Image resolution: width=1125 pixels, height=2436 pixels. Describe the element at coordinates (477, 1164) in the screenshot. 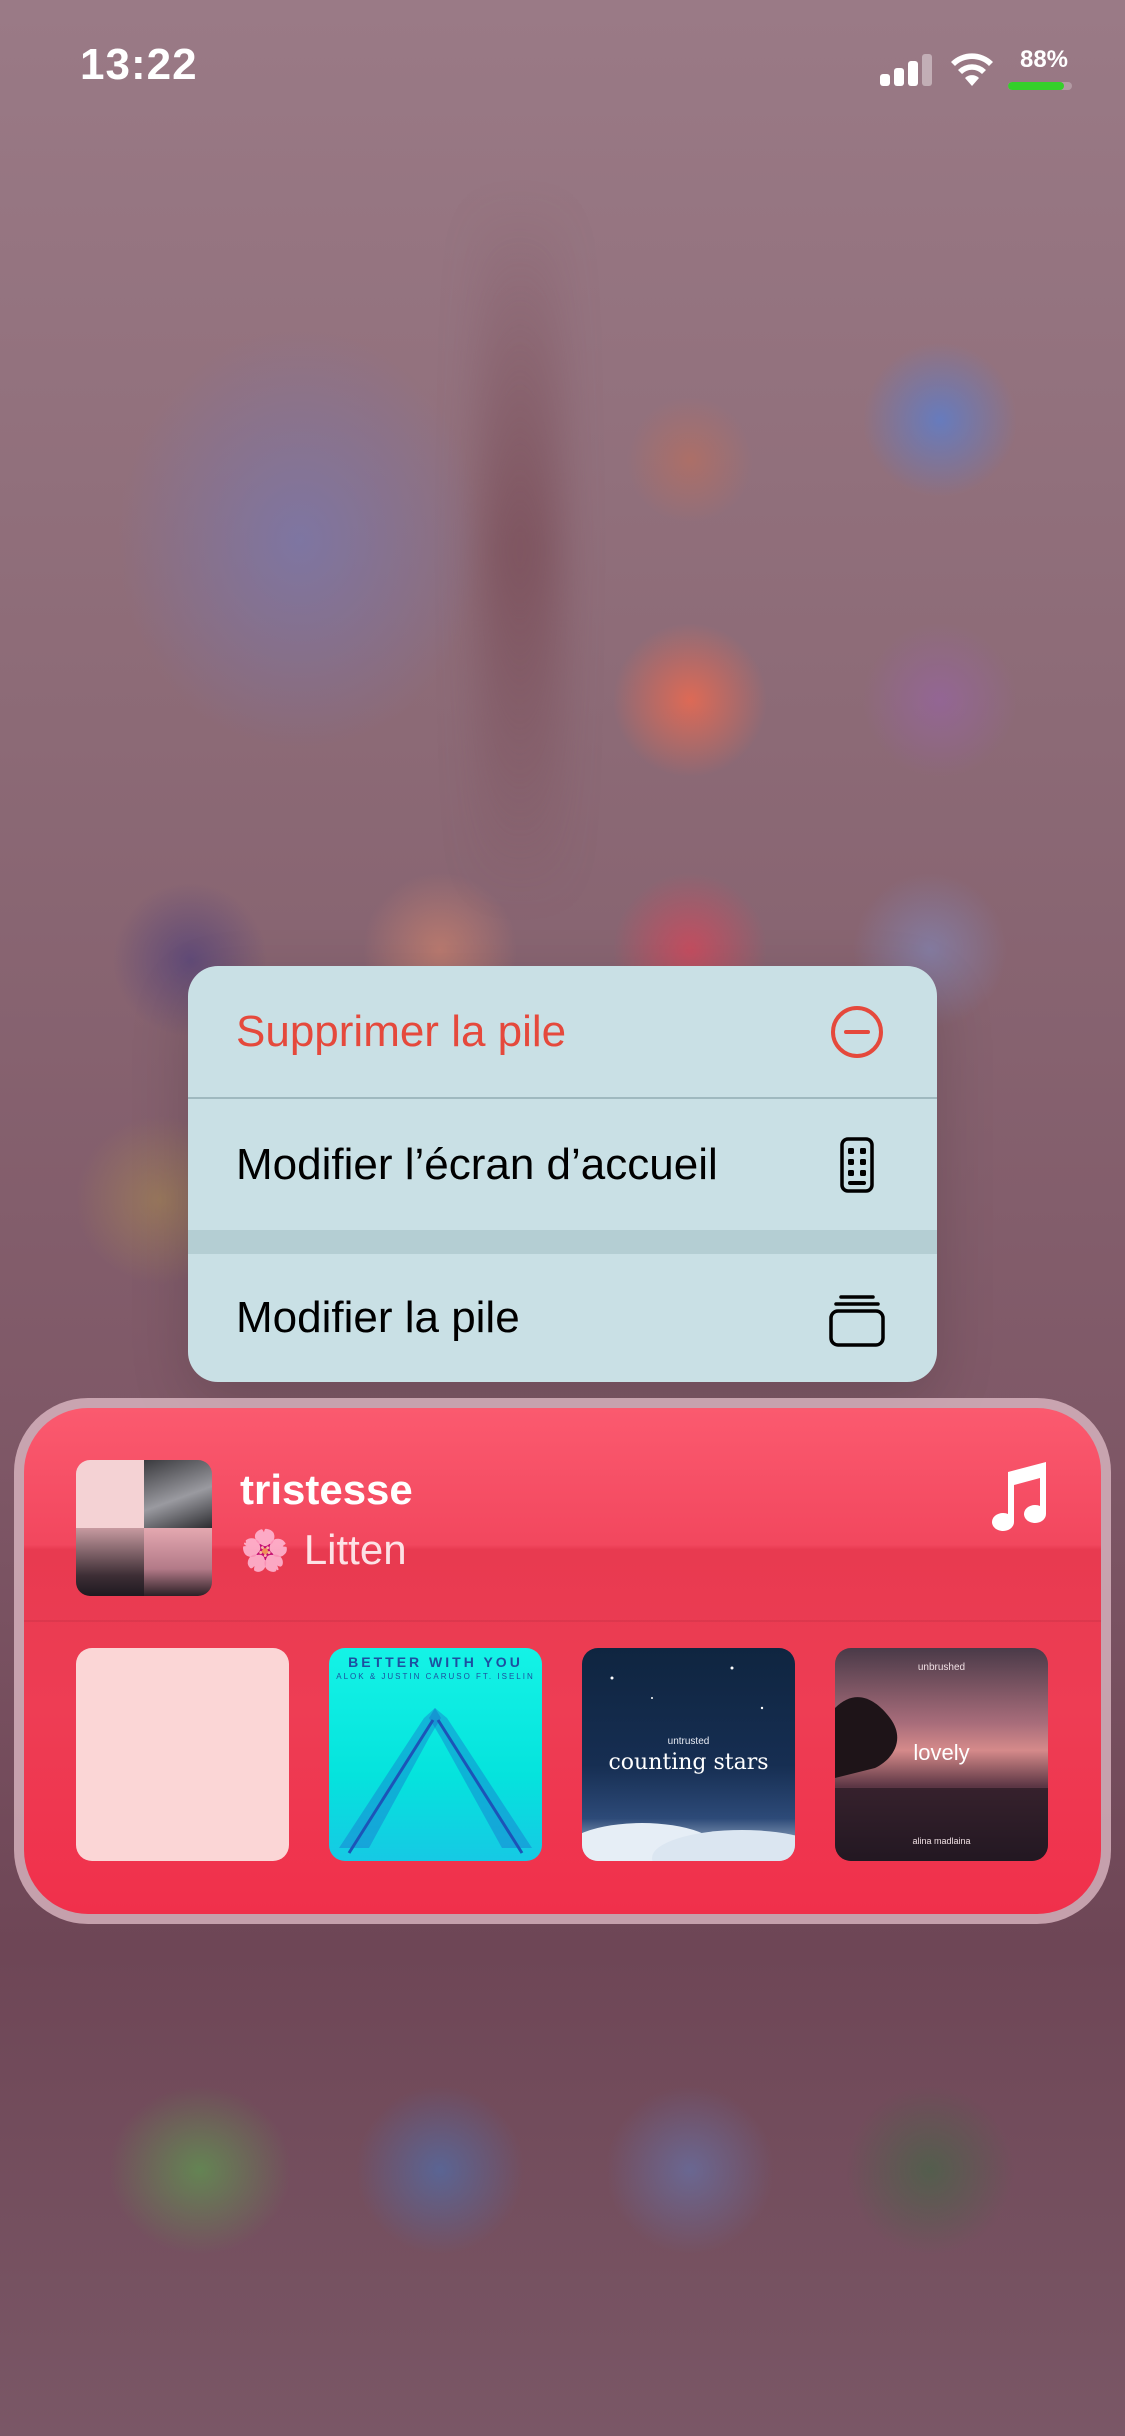

I see `menu-item-label: Modifier l’écran d’accueil` at that location.